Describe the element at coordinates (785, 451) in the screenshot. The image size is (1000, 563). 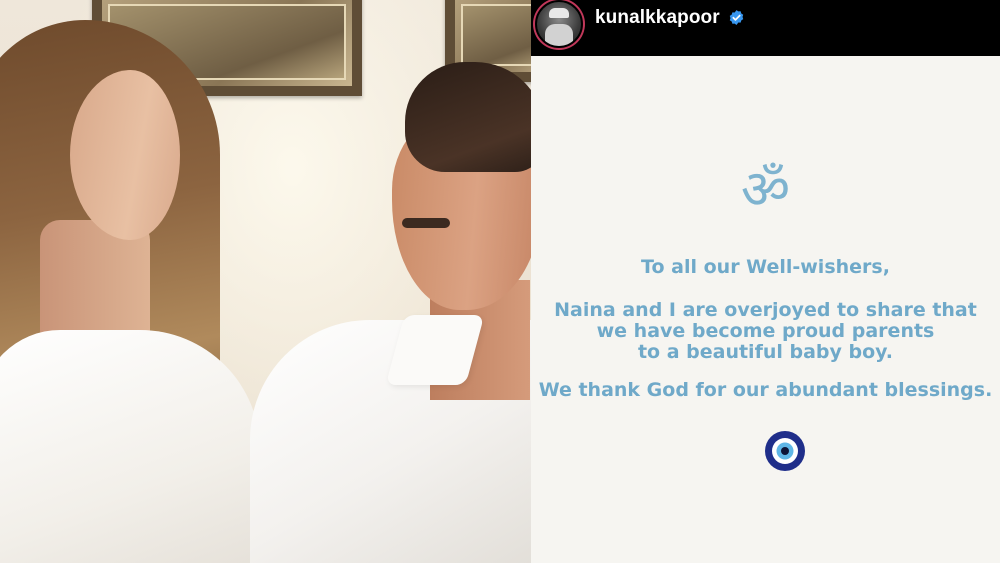
I see `evil-eye-icon` at that location.